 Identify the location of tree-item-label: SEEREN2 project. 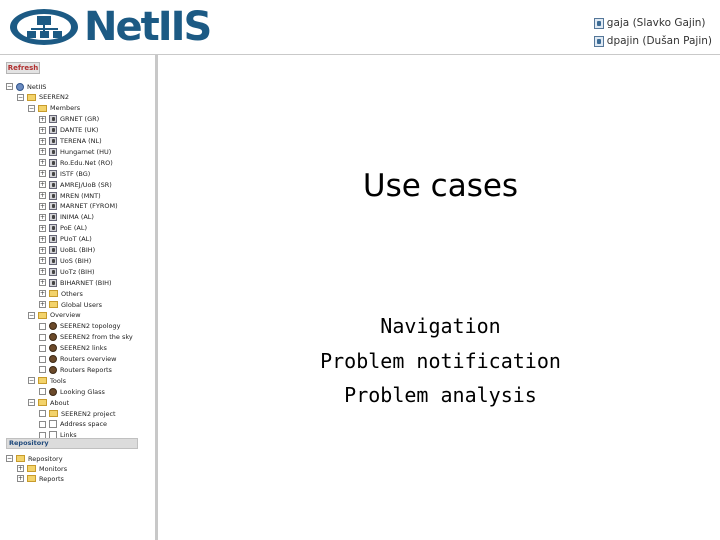
(88, 413).